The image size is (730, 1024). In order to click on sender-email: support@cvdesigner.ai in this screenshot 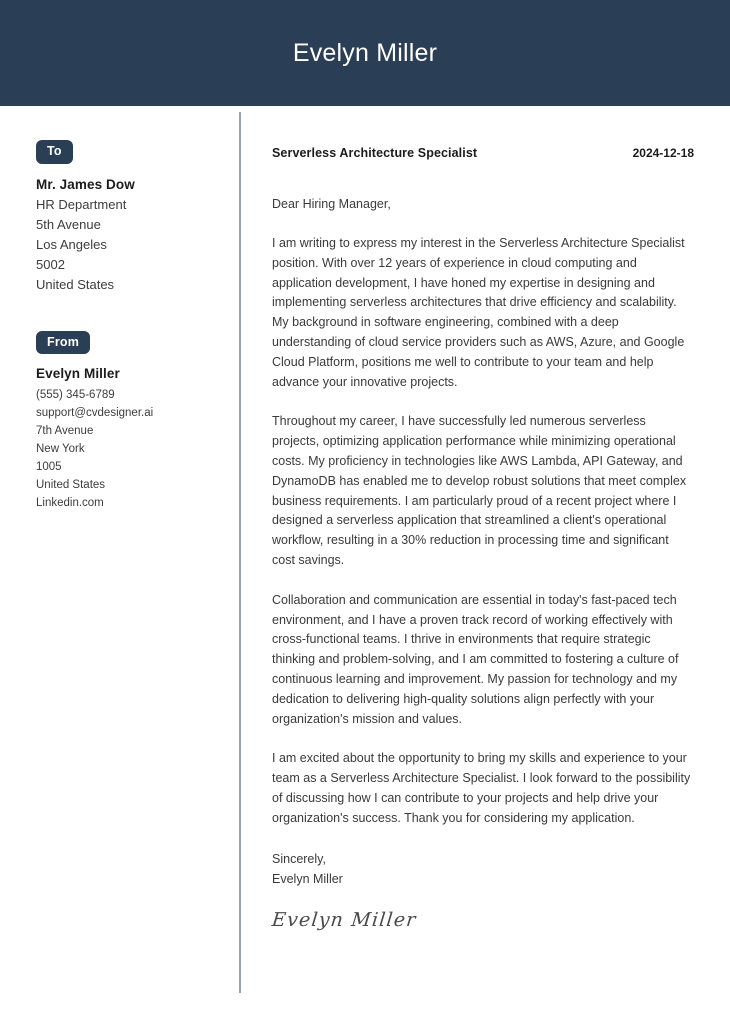, I will do `click(134, 413)`.